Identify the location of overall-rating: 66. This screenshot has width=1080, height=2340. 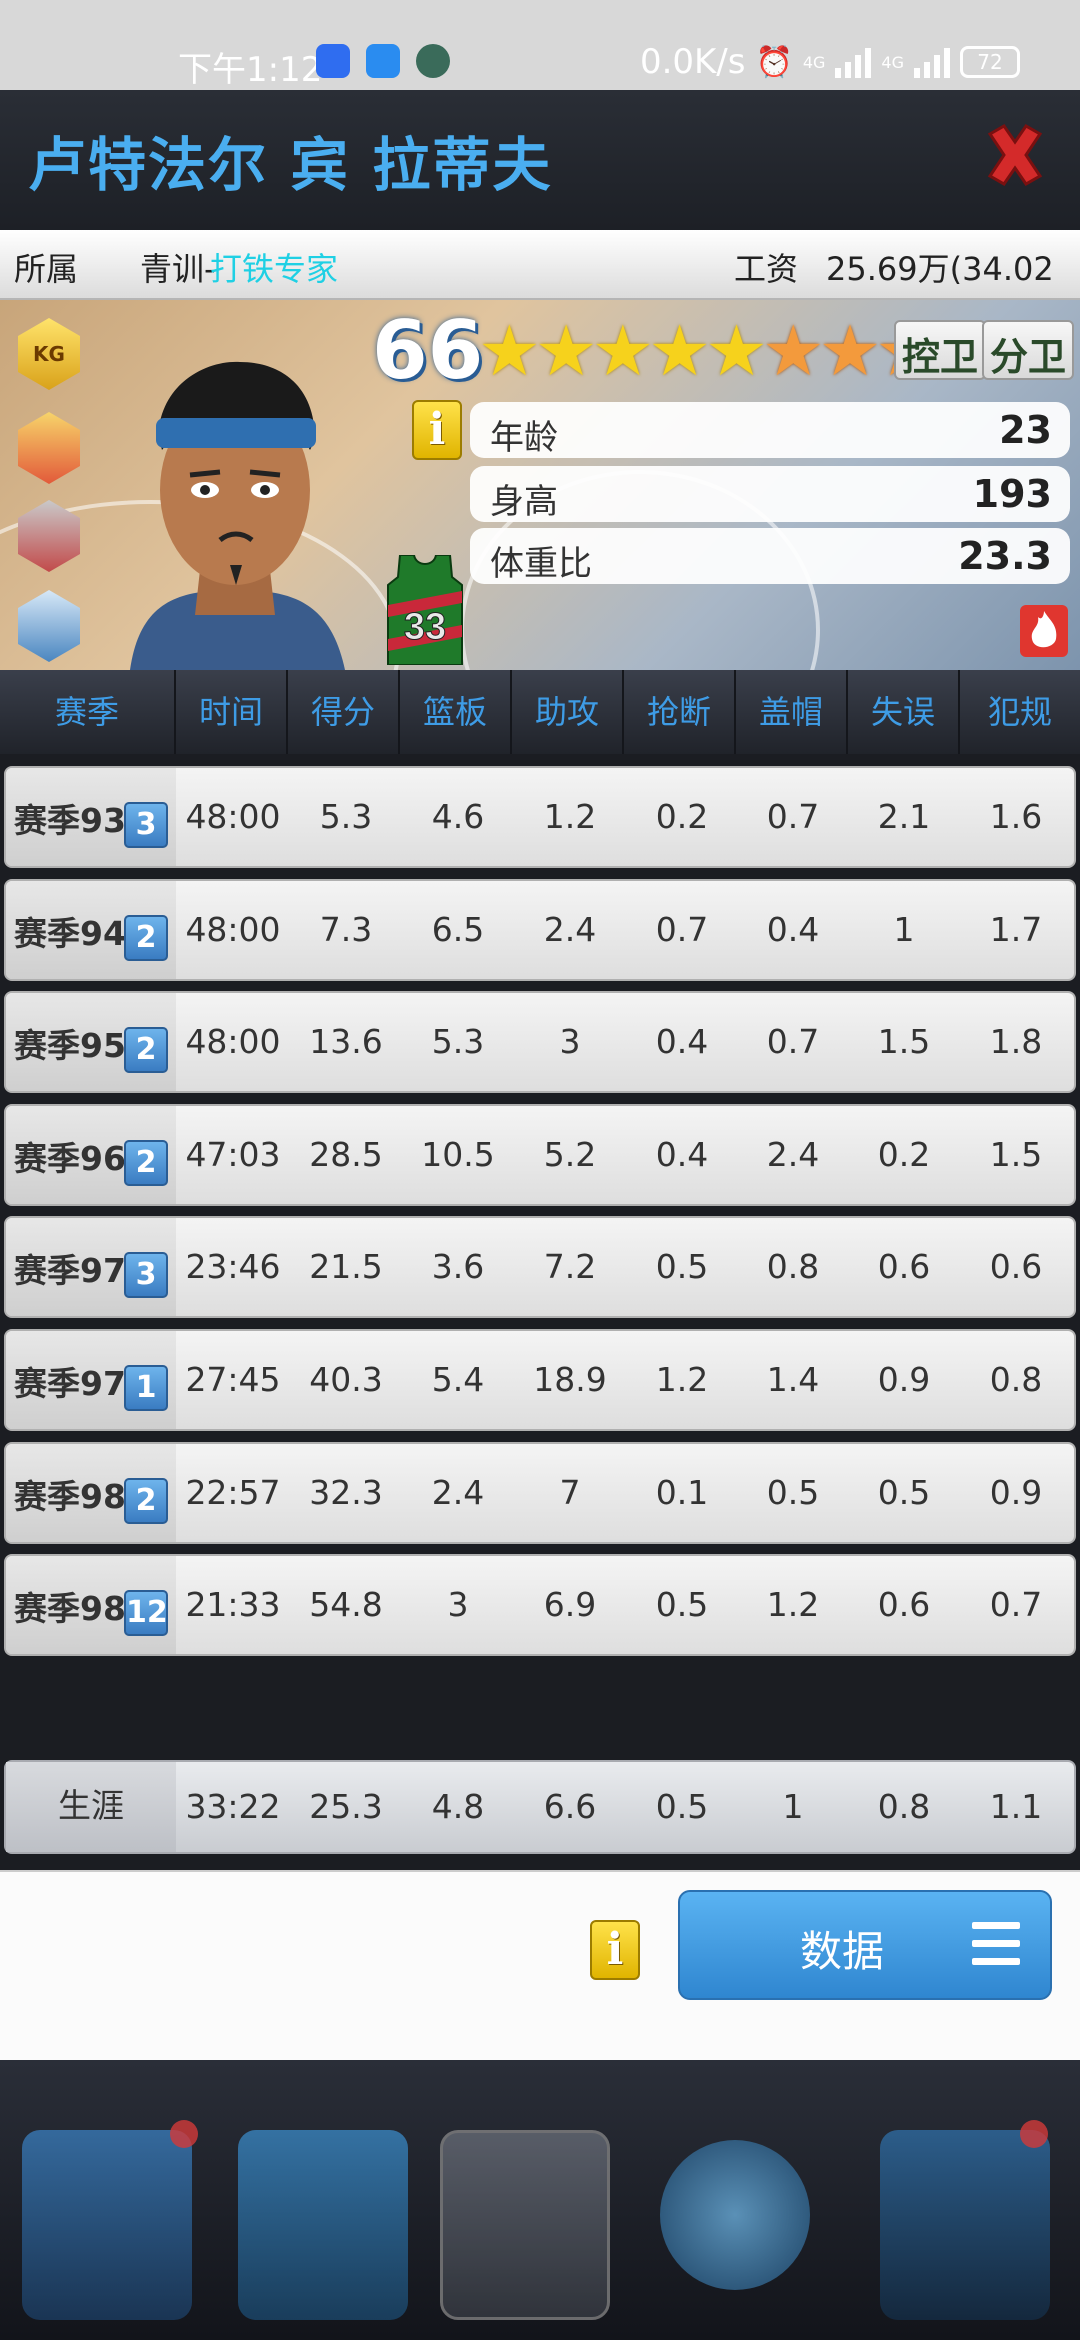
(428, 350).